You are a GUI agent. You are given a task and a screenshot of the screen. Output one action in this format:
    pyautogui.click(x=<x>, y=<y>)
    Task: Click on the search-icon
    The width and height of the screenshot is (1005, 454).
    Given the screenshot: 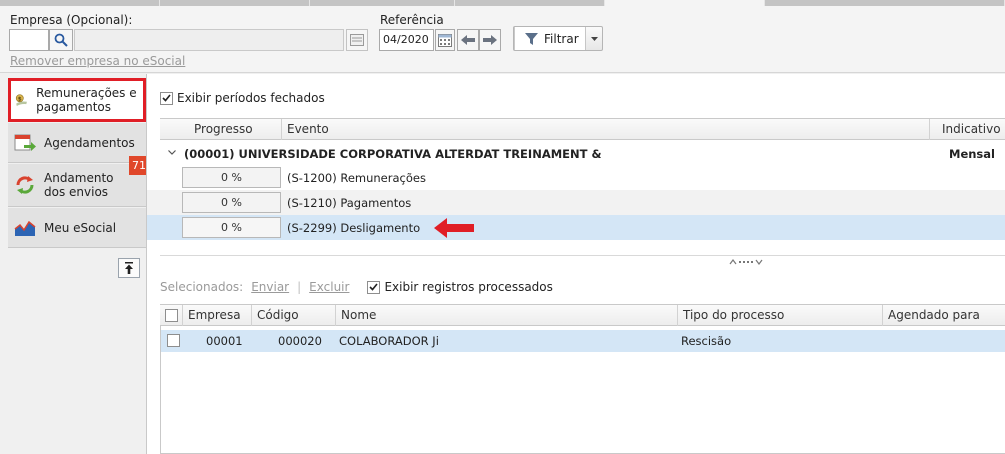 What is the action you would take?
    pyautogui.click(x=61, y=40)
    